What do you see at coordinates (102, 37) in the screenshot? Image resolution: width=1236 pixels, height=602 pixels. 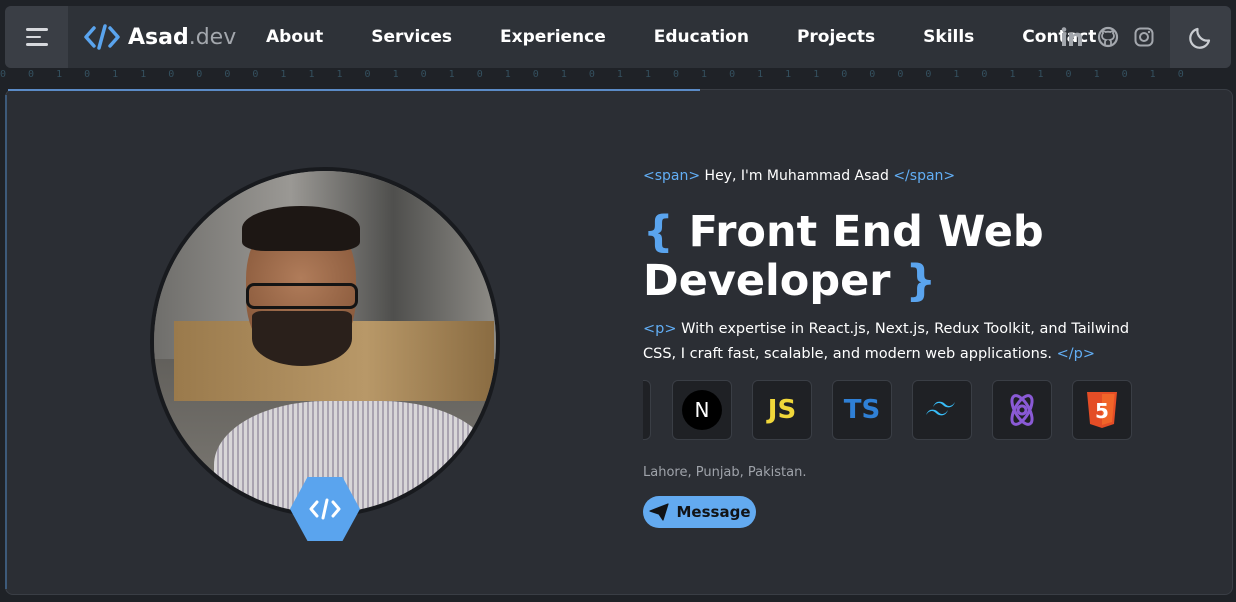 I see `code-brackets-icon` at bounding box center [102, 37].